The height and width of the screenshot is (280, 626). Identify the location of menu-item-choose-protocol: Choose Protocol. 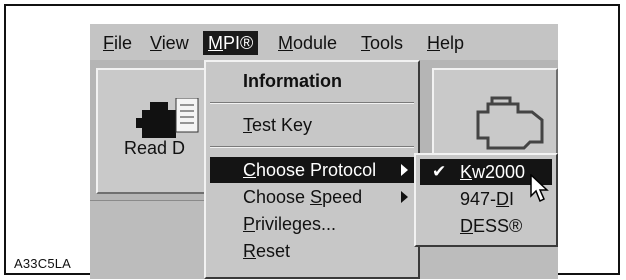
(312, 170).